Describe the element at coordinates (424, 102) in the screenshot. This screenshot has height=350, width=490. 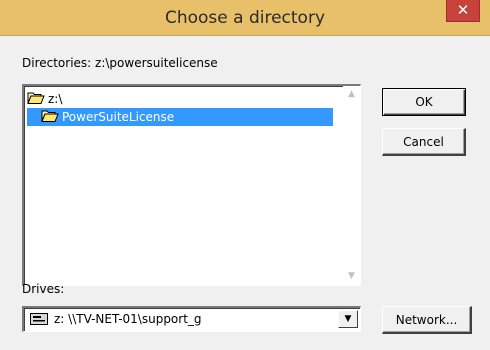
I see `ok-button: OK` at that location.